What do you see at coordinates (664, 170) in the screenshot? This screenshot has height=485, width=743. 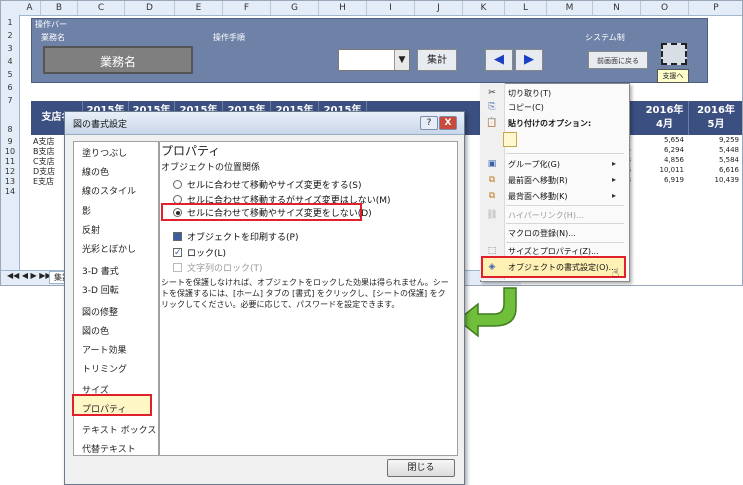 I see `data-cell: 10,011` at bounding box center [664, 170].